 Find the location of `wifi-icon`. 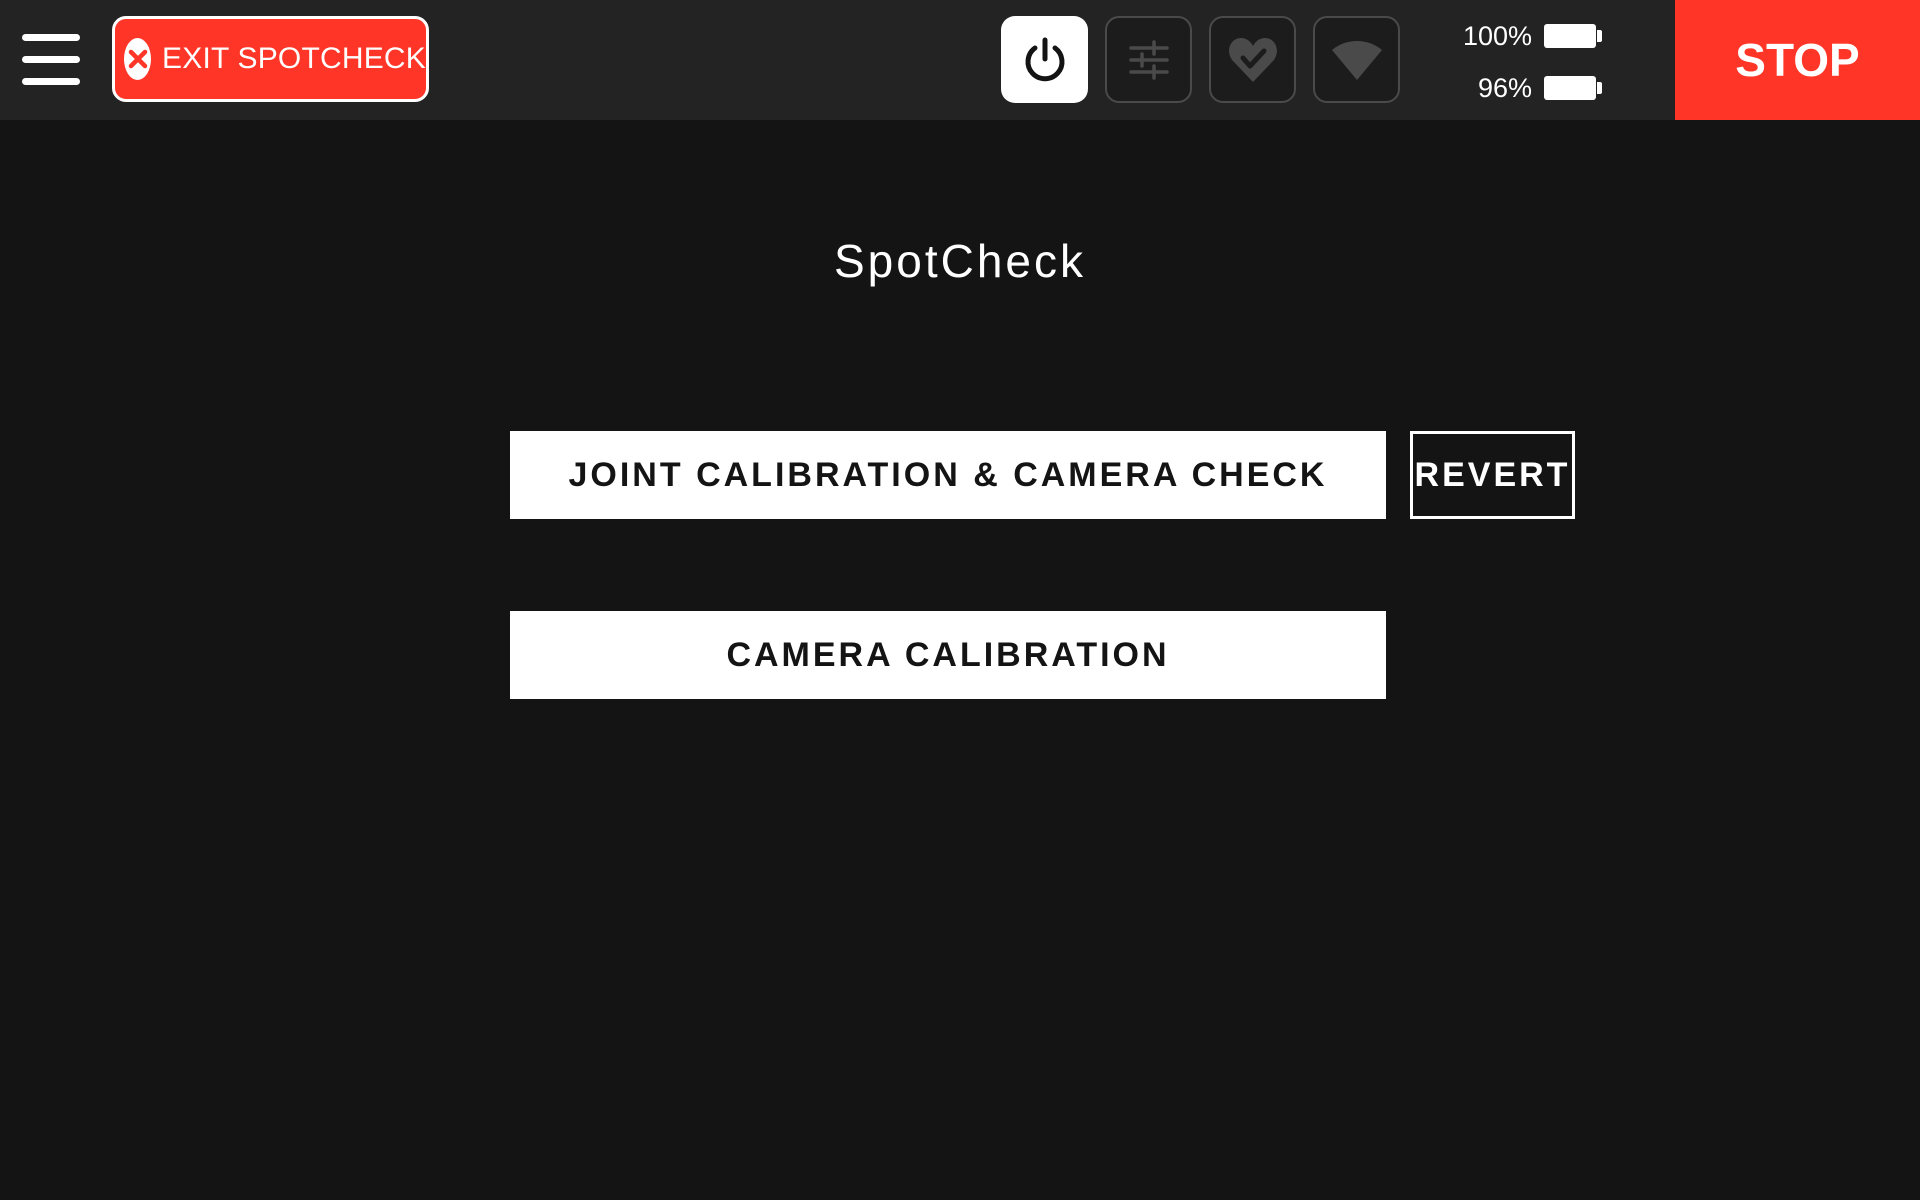

wifi-icon is located at coordinates (1356, 60).